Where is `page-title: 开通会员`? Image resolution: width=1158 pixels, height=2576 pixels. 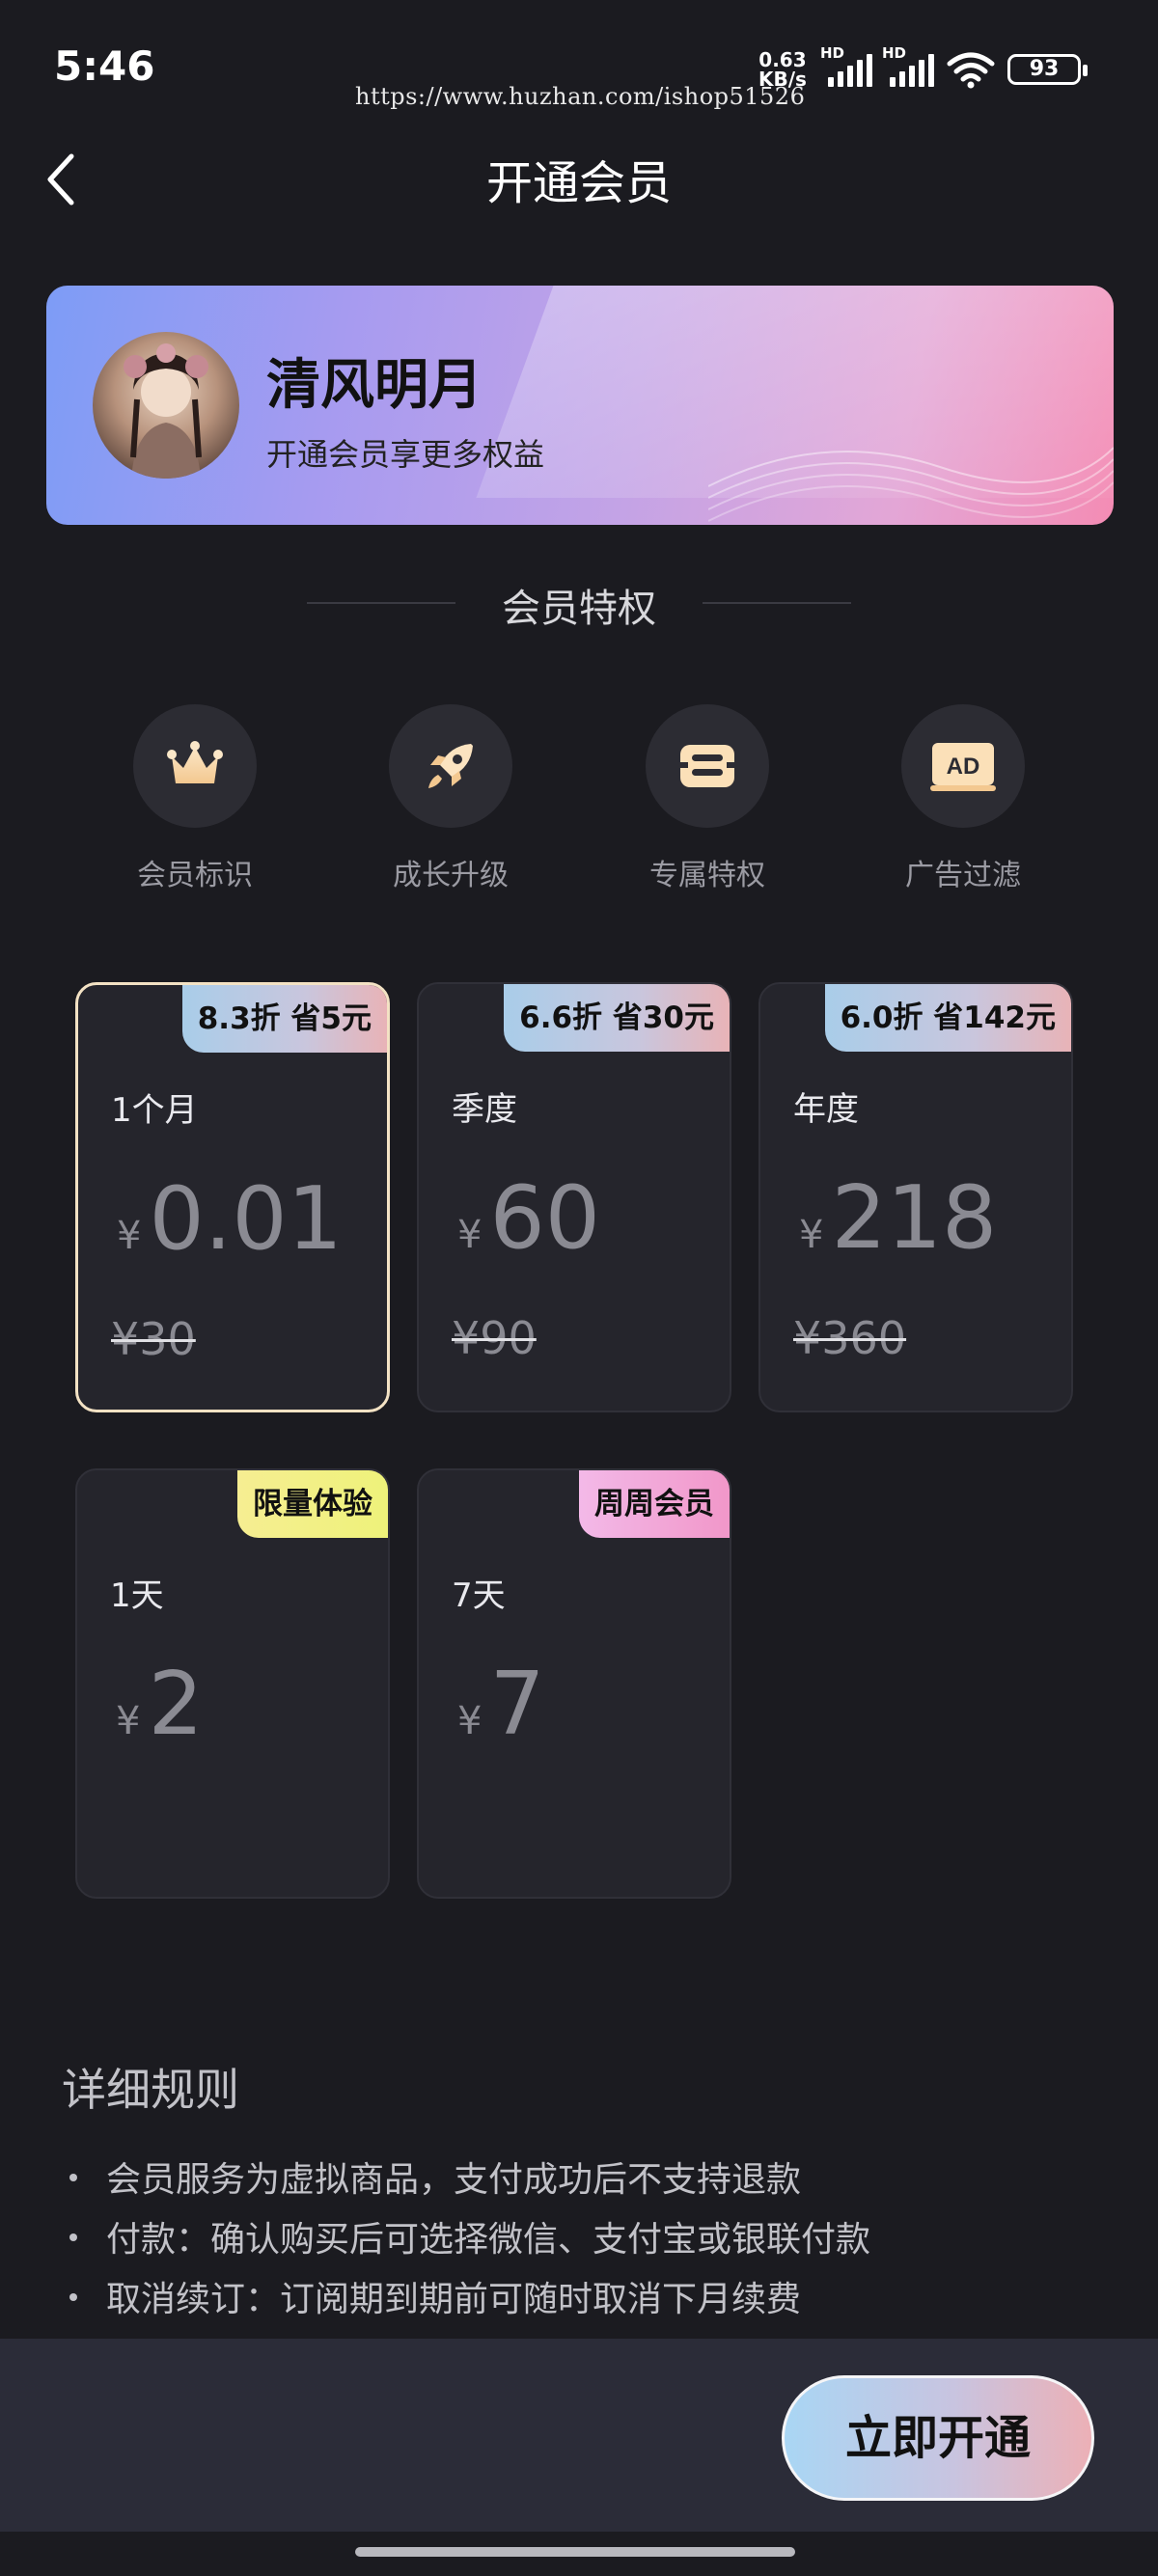
page-title: 开通会员 is located at coordinates (578, 183).